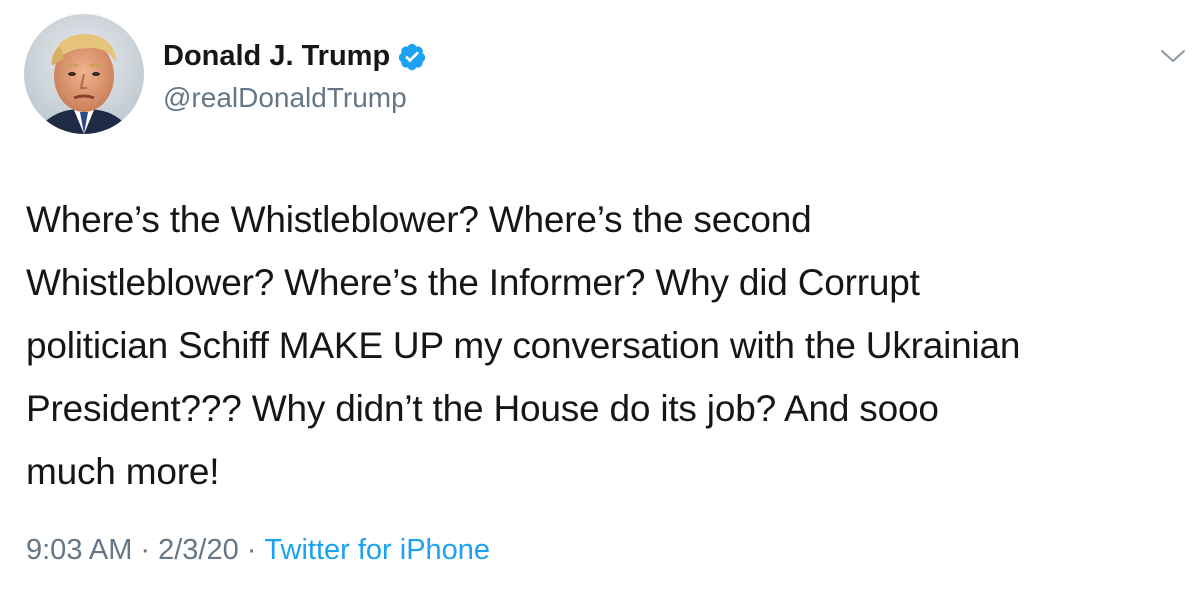 The width and height of the screenshot is (1200, 591). What do you see at coordinates (79, 550) in the screenshot?
I see `tweet-time: 9:03 AM` at bounding box center [79, 550].